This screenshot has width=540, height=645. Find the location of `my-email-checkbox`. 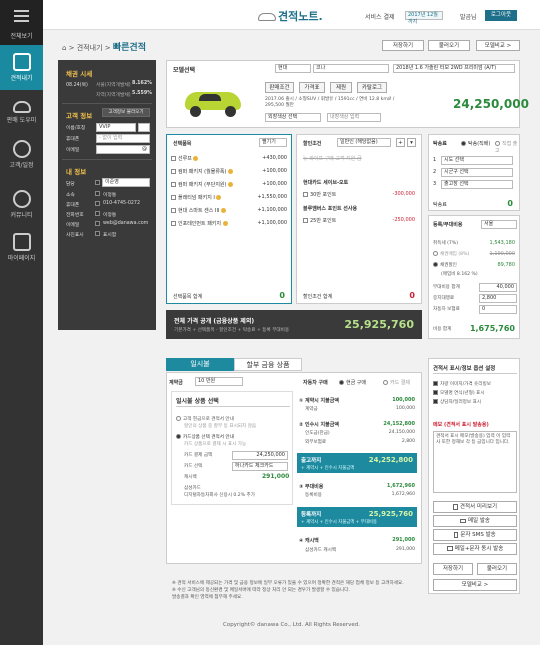

my-email-checkbox is located at coordinates (97, 223).